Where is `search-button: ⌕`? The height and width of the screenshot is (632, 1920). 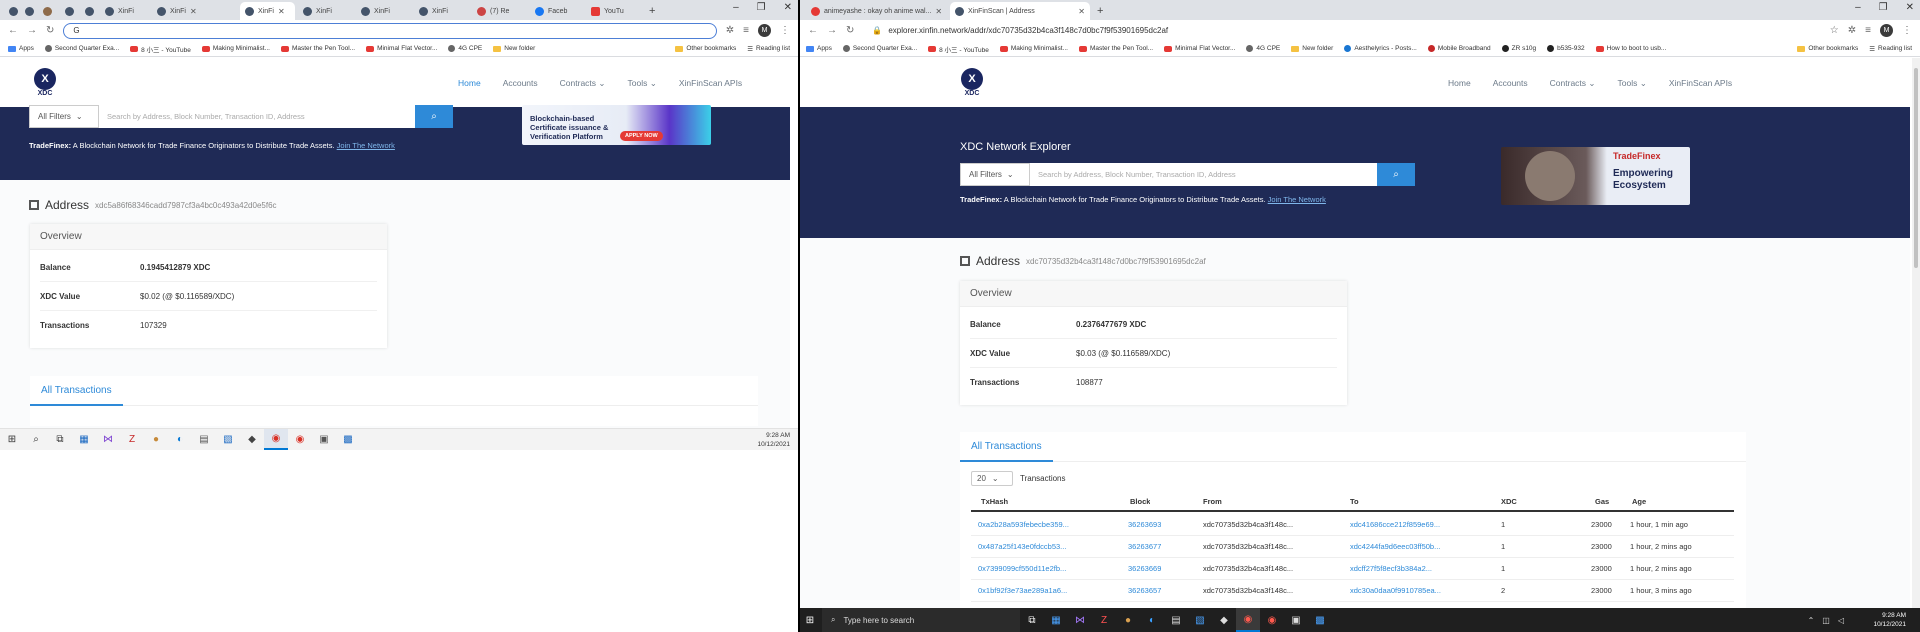
search-button: ⌕ is located at coordinates (1396, 174).